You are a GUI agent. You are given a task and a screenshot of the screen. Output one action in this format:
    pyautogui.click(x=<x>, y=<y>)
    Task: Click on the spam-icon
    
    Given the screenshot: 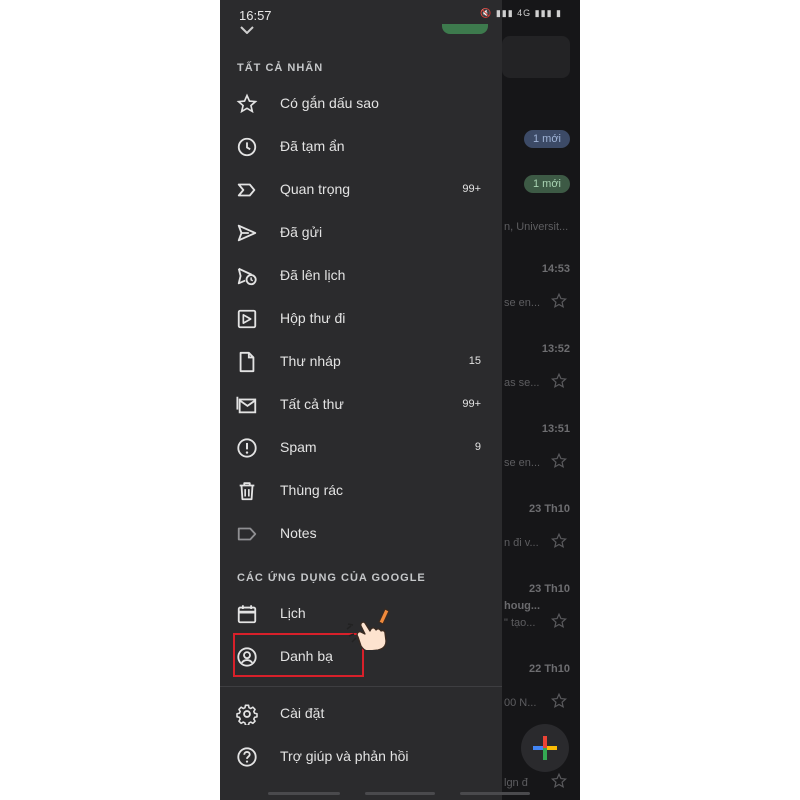 What is the action you would take?
    pyautogui.click(x=247, y=448)
    